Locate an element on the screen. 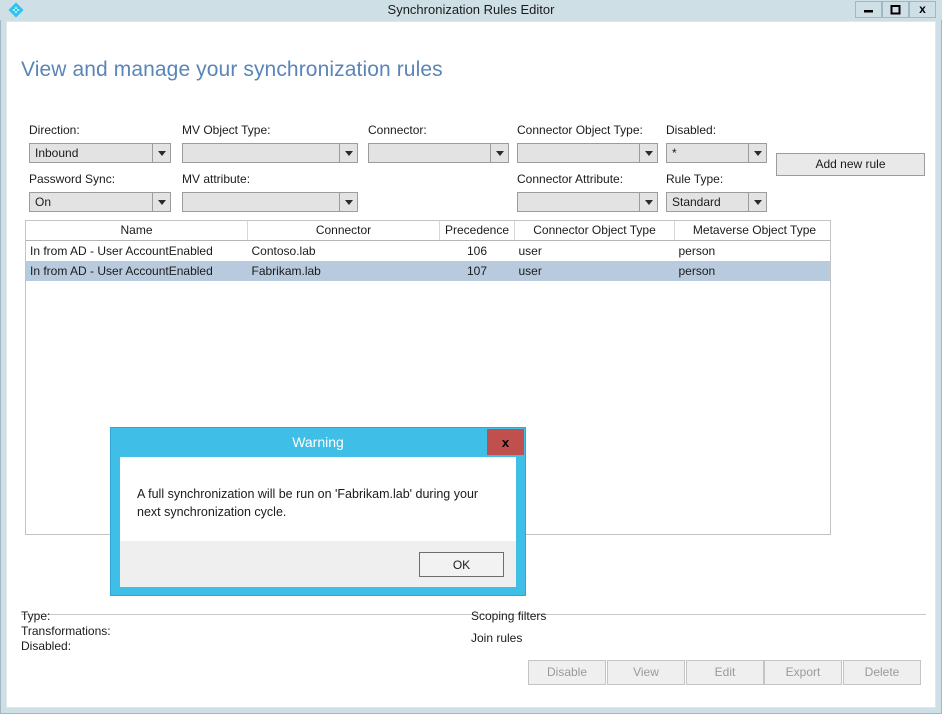 This screenshot has height=714, width=942. direction-dropdown: Inbound is located at coordinates (100, 153).